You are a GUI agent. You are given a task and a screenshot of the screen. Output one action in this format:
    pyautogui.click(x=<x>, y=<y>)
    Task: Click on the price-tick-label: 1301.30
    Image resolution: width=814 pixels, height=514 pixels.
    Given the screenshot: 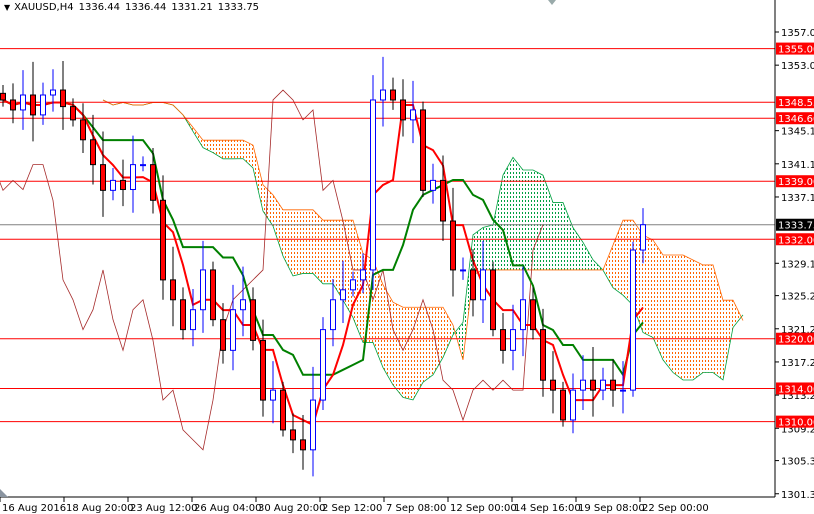 What is the action you would take?
    pyautogui.click(x=797, y=495)
    